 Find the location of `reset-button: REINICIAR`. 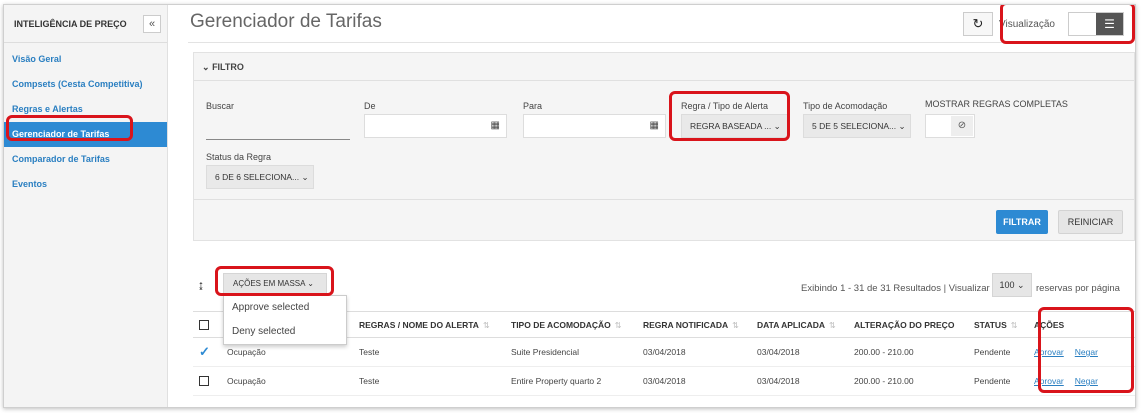

reset-button: REINICIAR is located at coordinates (1090, 222).